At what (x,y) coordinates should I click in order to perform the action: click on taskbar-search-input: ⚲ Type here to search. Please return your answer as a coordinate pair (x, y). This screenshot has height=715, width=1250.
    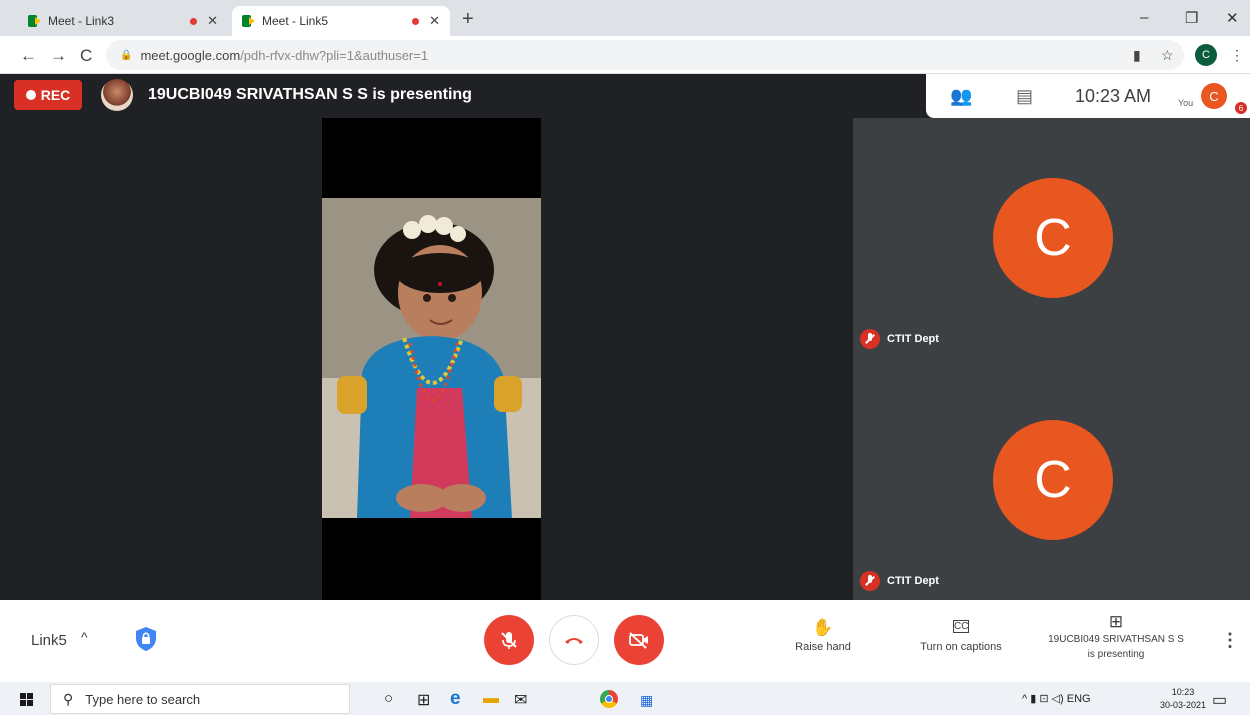
    Looking at the image, I should click on (200, 699).